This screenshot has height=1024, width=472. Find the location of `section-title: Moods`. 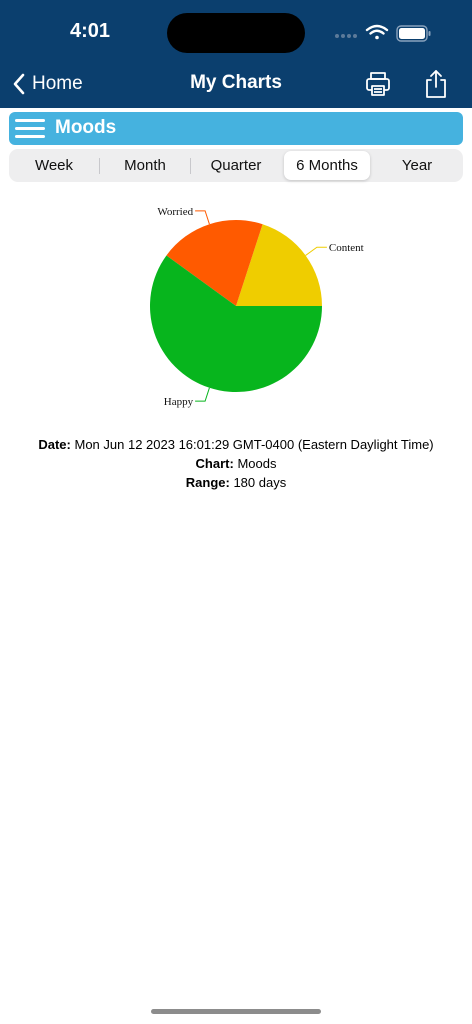

section-title: Moods is located at coordinates (86, 127).